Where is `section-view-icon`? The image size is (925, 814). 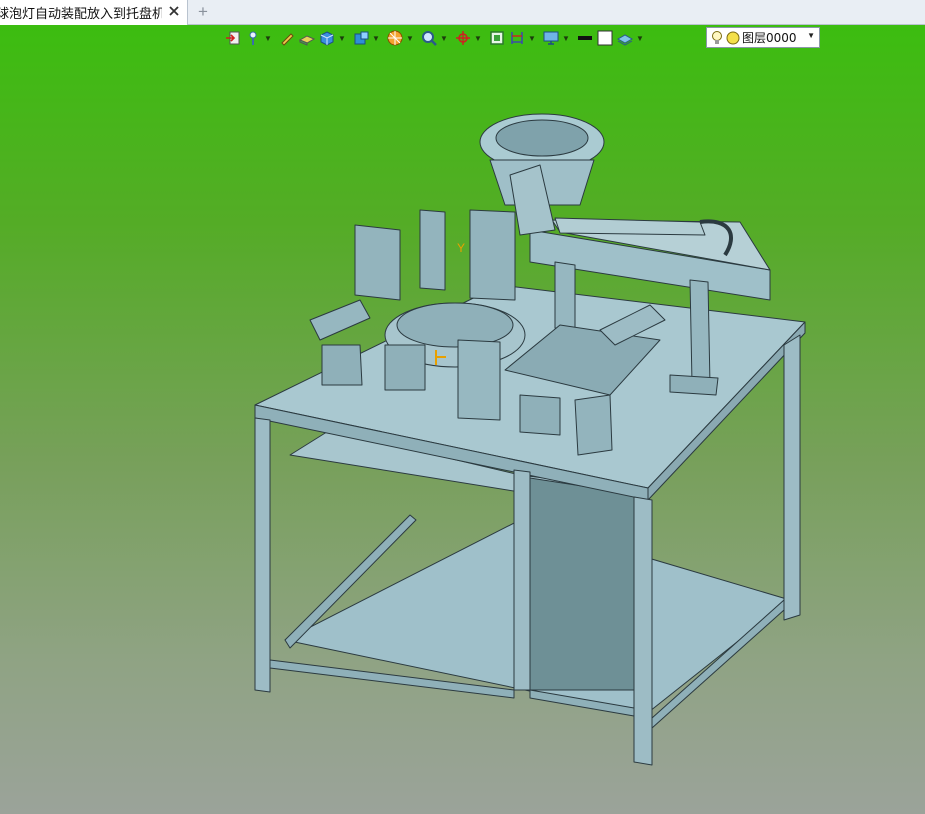
section-view-icon is located at coordinates (395, 38).